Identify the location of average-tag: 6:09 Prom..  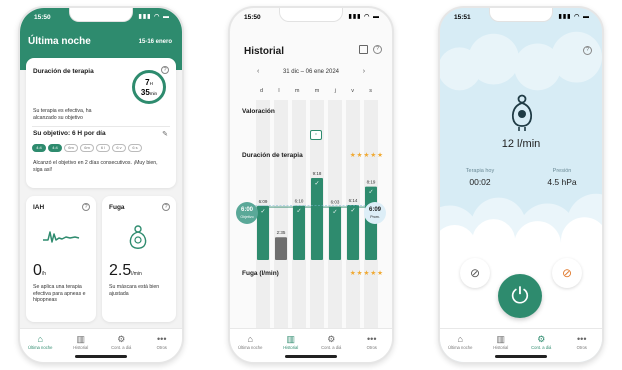
(375, 213).